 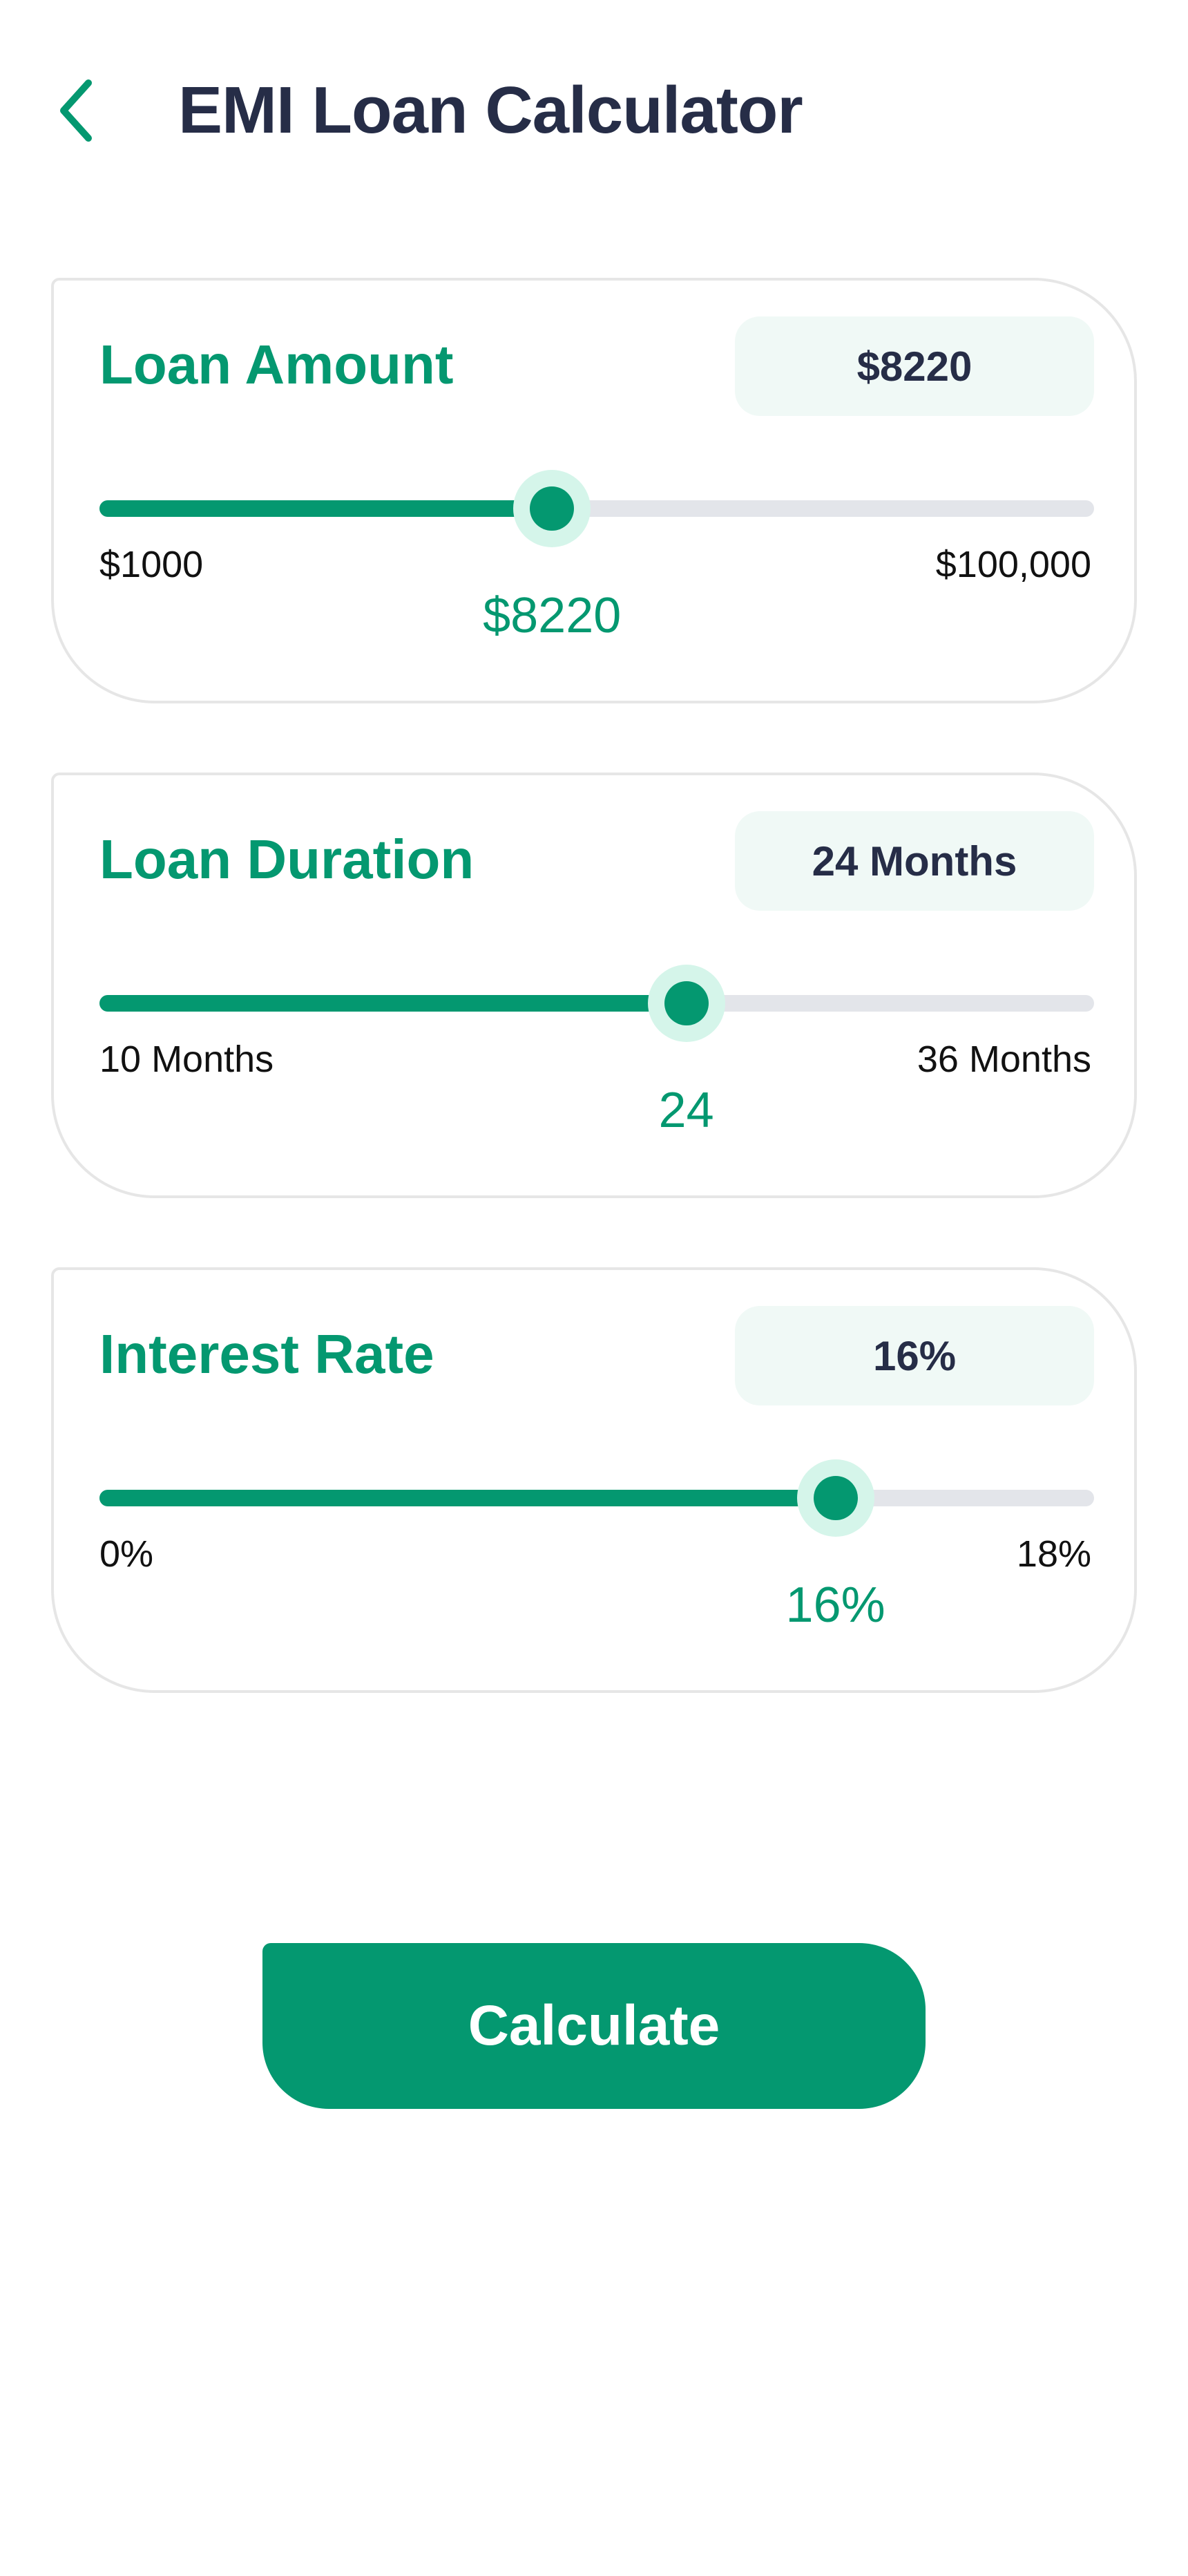 I want to click on loan-amount-value-badge: $8220, so click(x=914, y=366).